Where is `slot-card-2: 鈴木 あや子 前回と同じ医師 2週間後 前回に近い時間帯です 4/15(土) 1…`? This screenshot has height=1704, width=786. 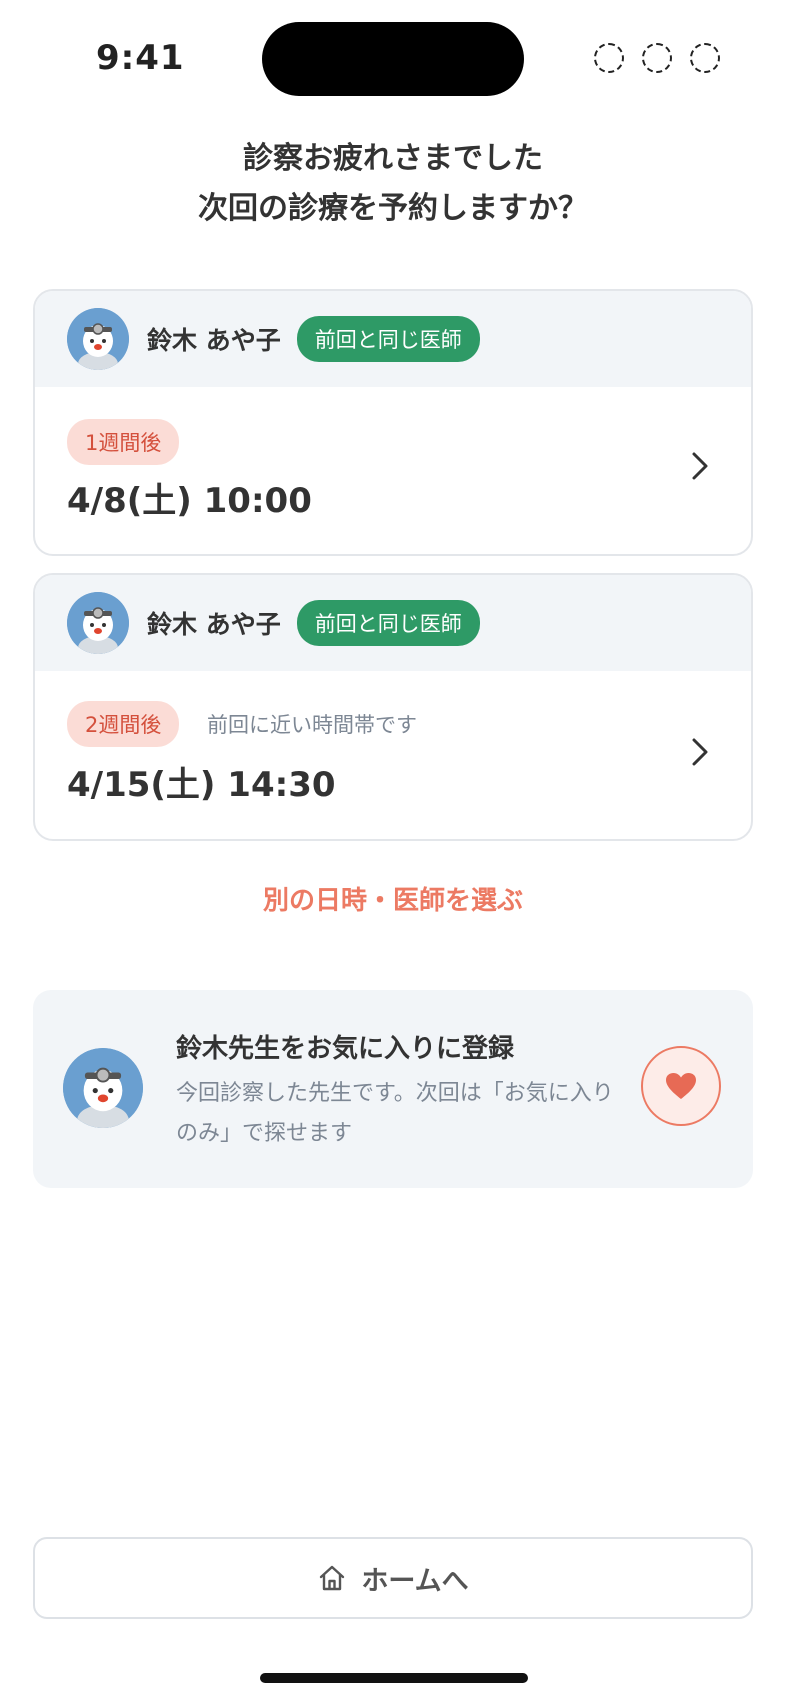 slot-card-2: 鈴木 あや子 前回と同じ医師 2週間後 前回に近い時間帯です 4/15(土) 1… is located at coordinates (393, 707).